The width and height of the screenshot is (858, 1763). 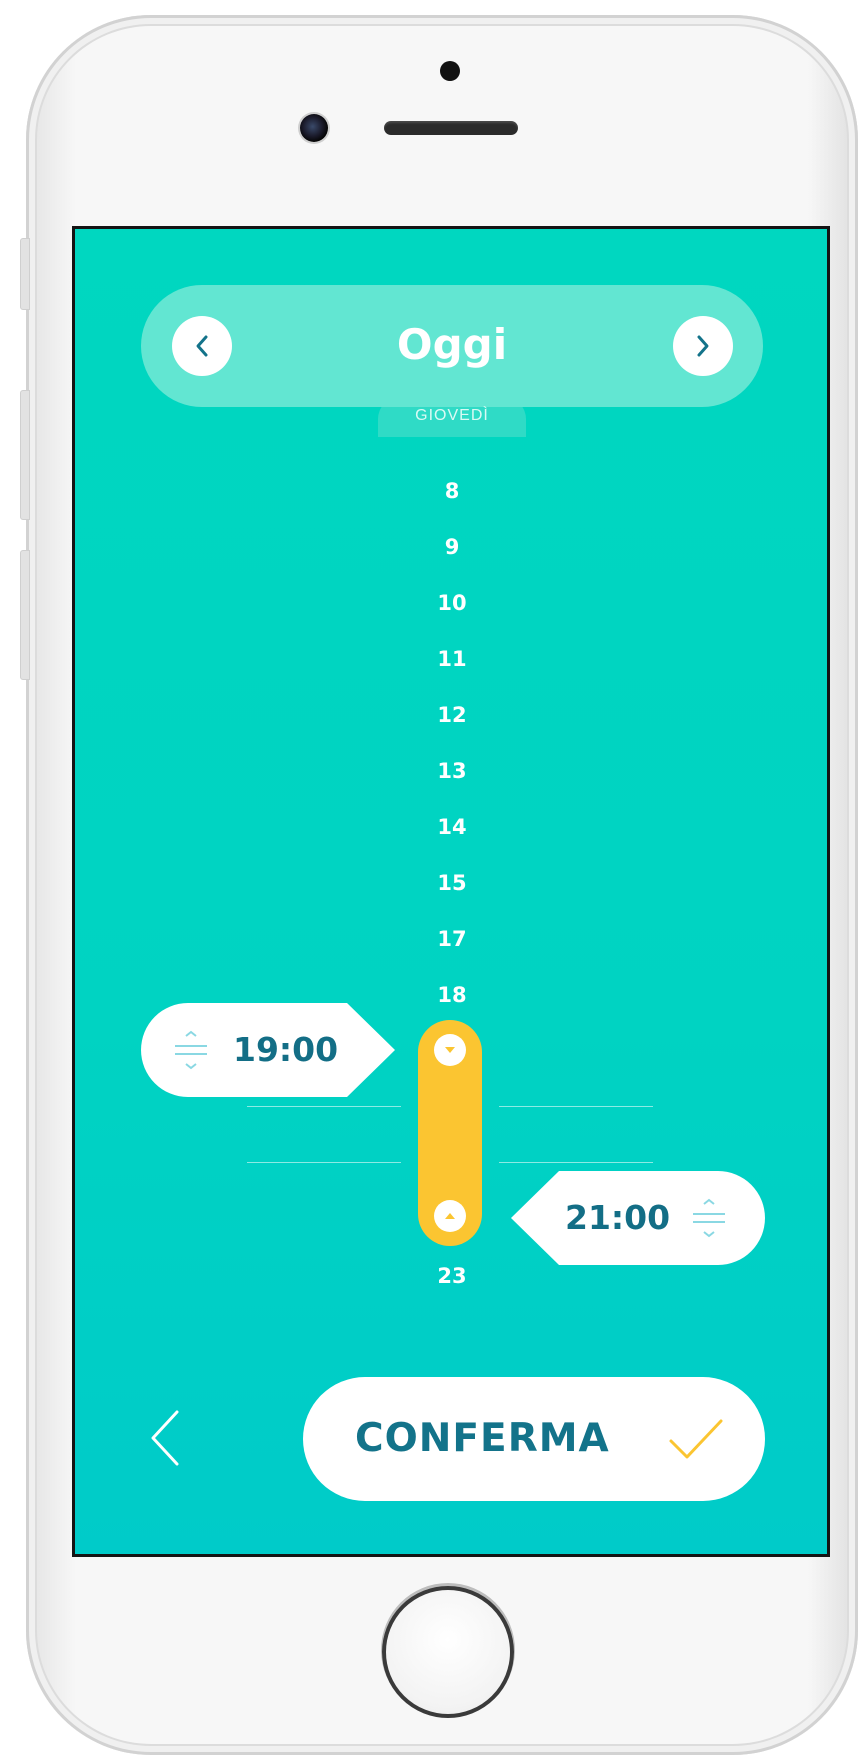 I want to click on start-time-tag: 19:00, so click(x=269, y=1050).